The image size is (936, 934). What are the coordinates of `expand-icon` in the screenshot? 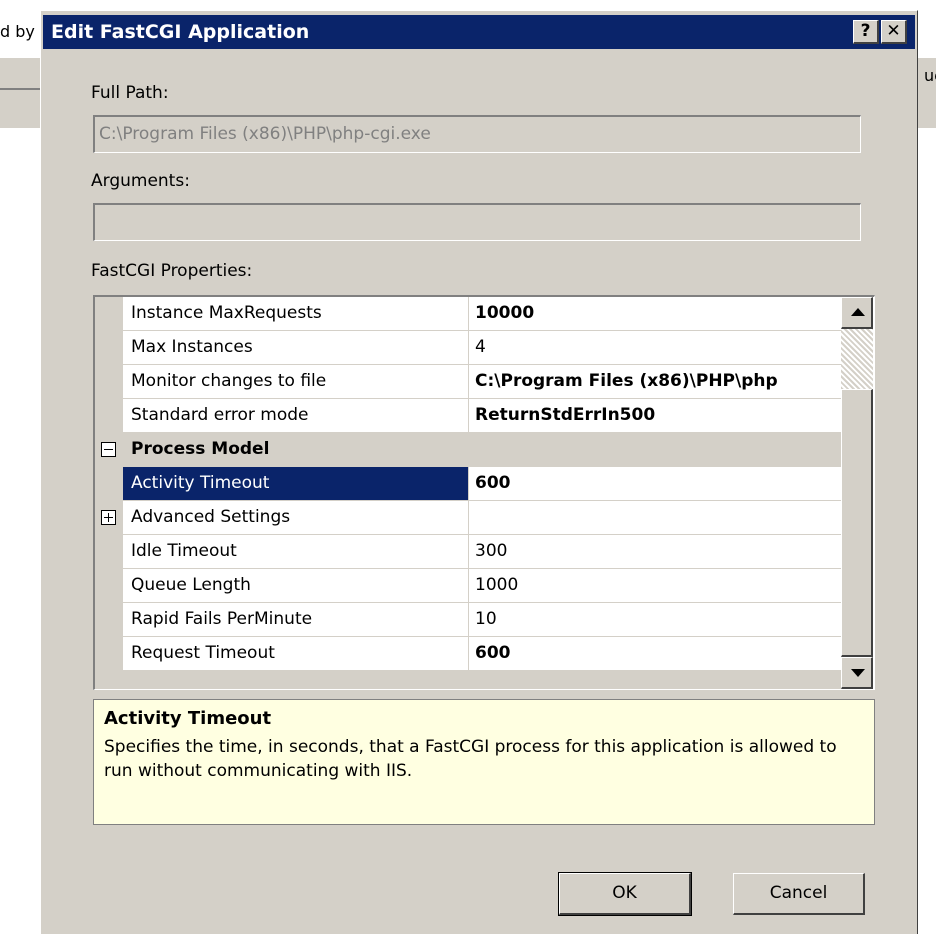 It's located at (108, 517).